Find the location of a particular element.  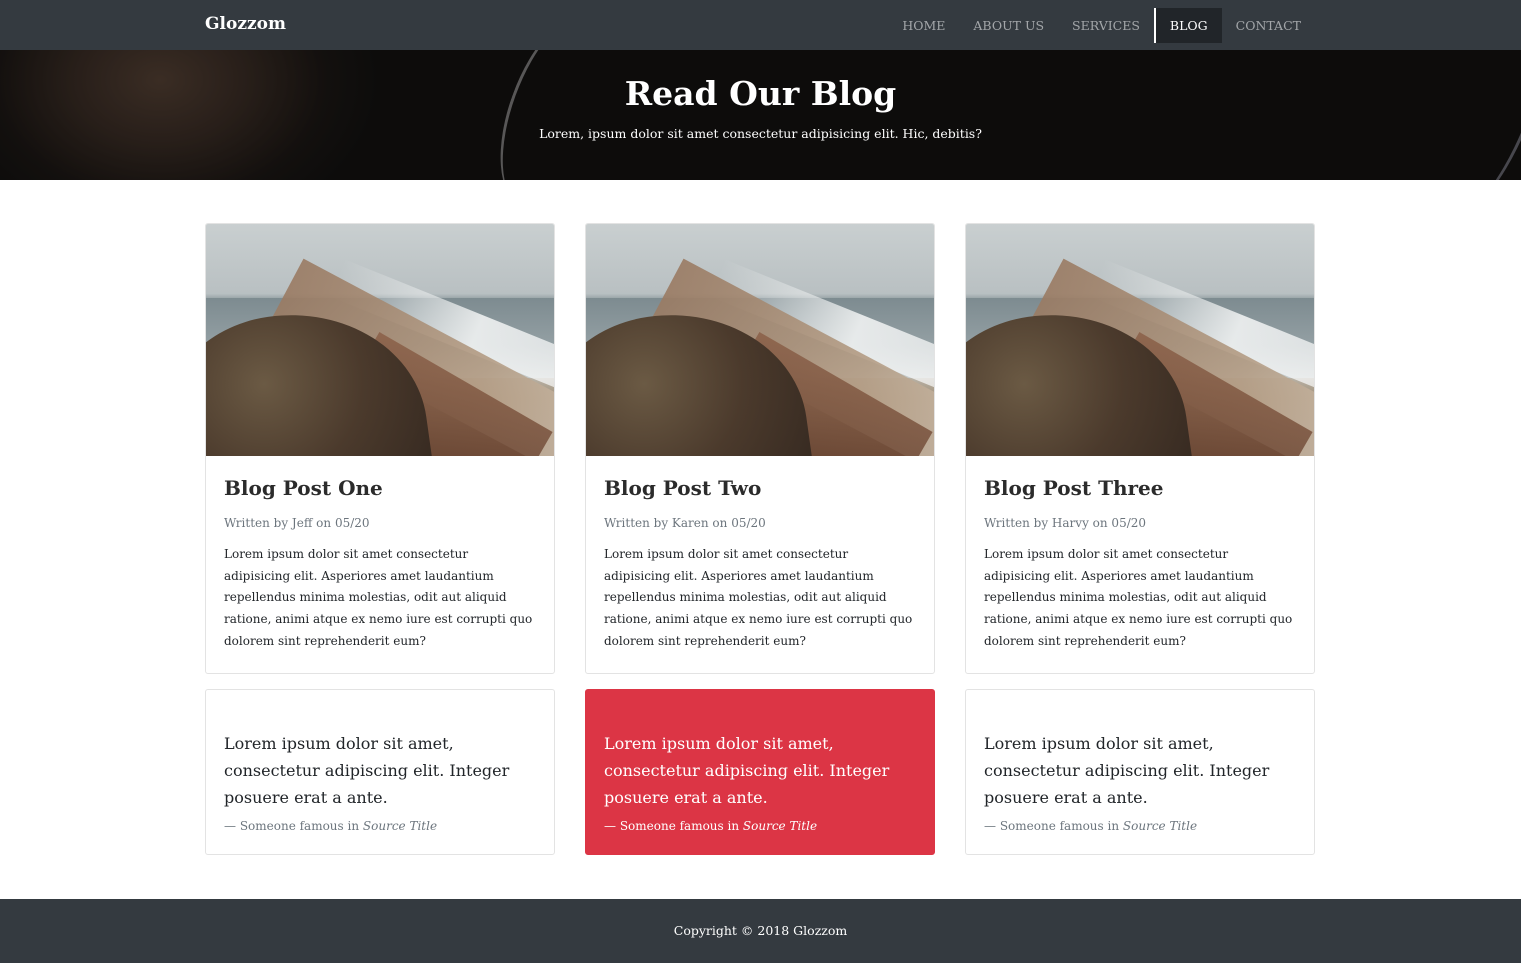

blog-post-title: Blog Post Two is located at coordinates (760, 488).